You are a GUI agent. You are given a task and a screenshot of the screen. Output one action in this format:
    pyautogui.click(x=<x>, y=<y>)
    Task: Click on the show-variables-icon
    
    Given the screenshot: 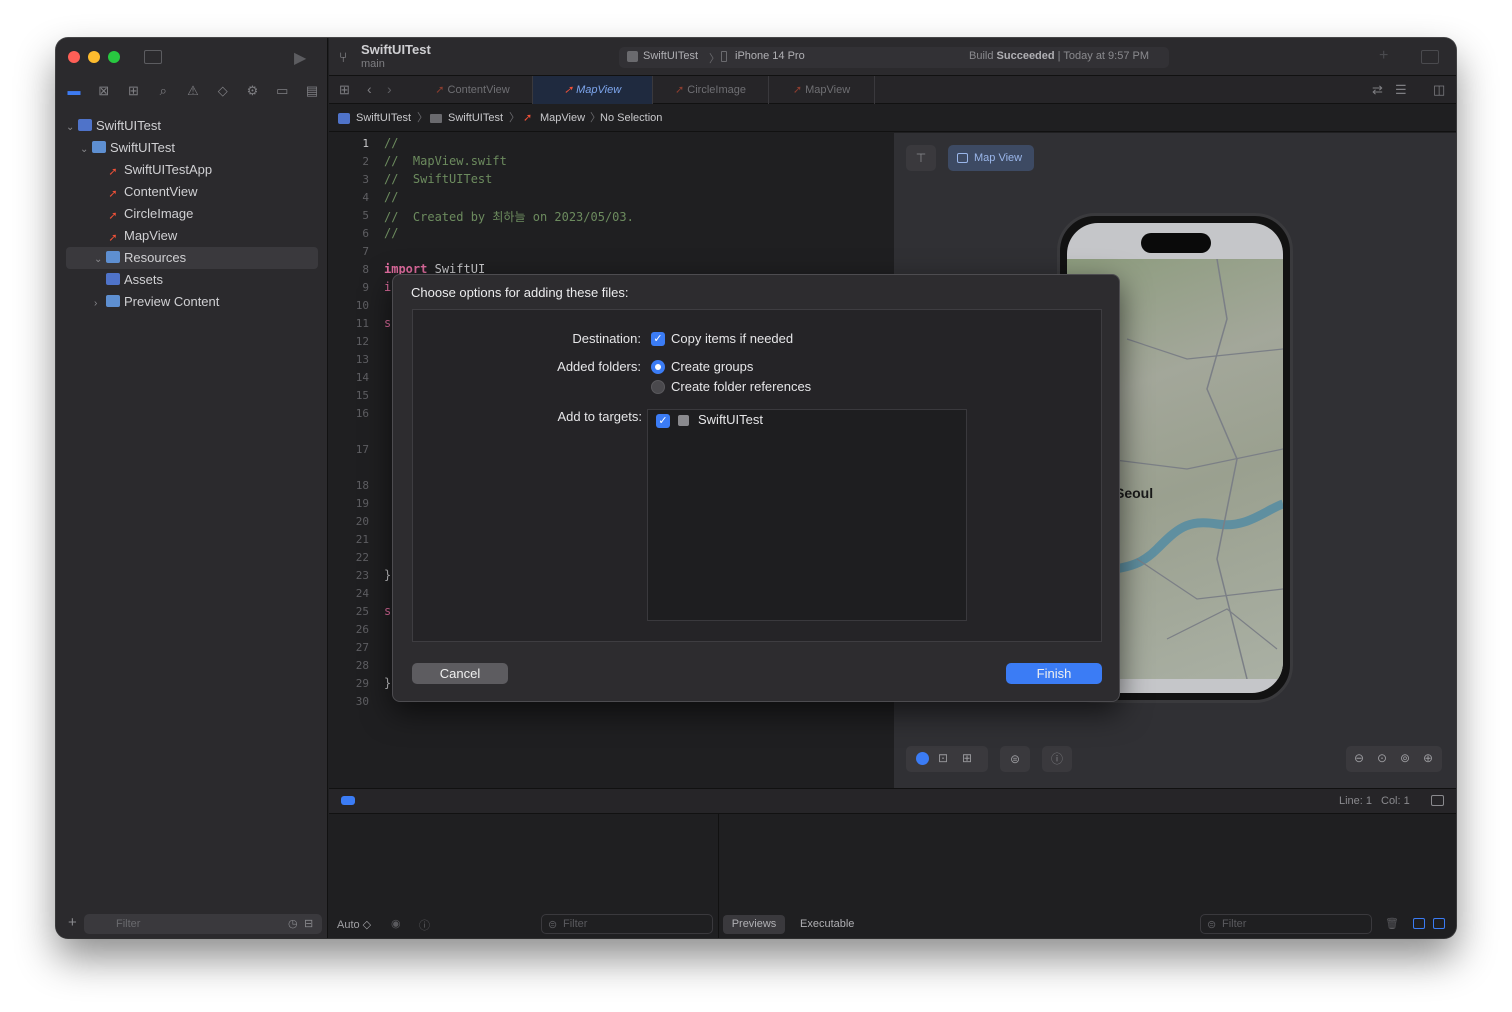 What is the action you would take?
    pyautogui.click(x=1419, y=923)
    